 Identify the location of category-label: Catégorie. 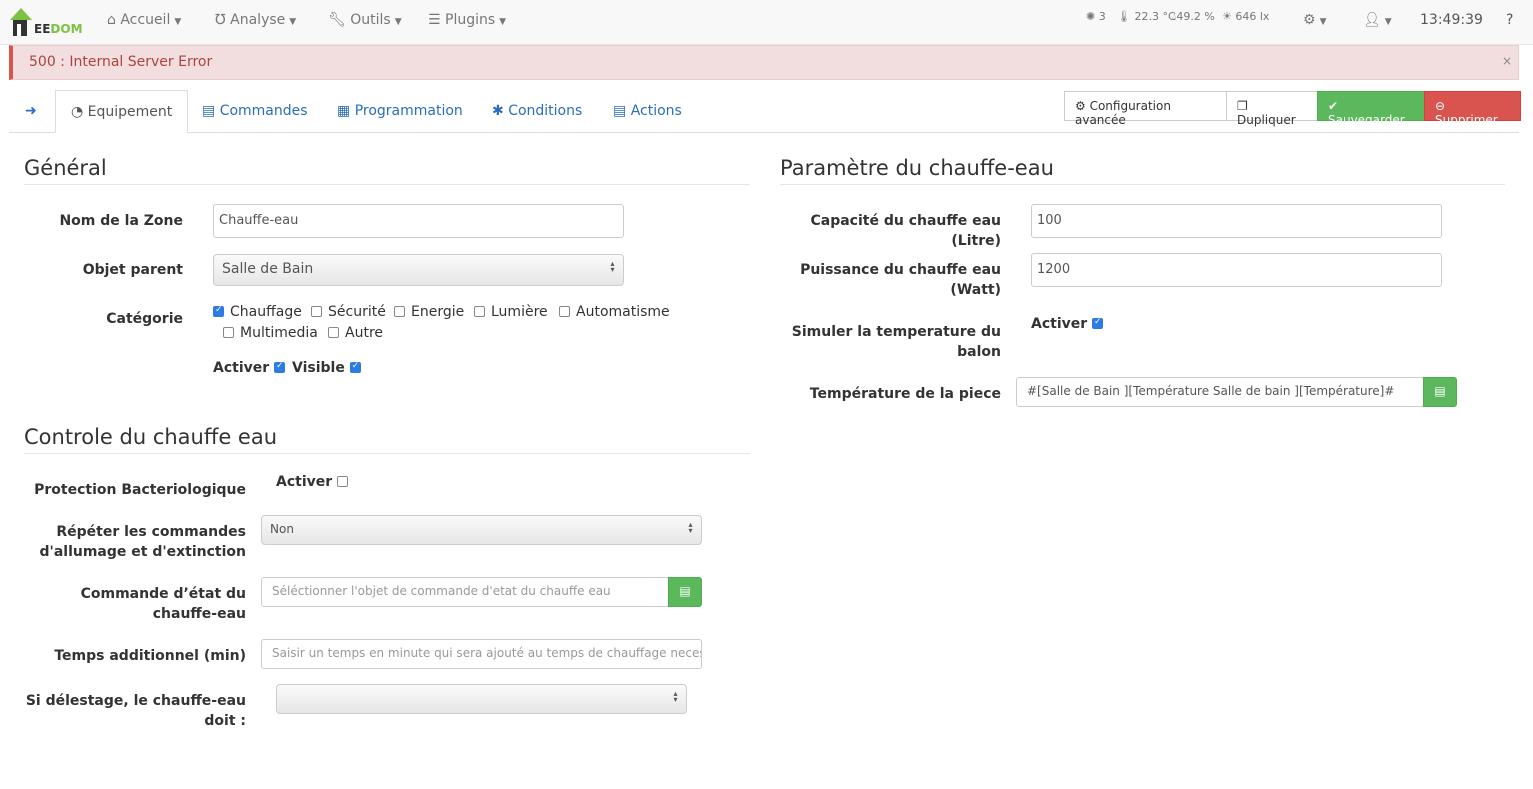
(144, 319).